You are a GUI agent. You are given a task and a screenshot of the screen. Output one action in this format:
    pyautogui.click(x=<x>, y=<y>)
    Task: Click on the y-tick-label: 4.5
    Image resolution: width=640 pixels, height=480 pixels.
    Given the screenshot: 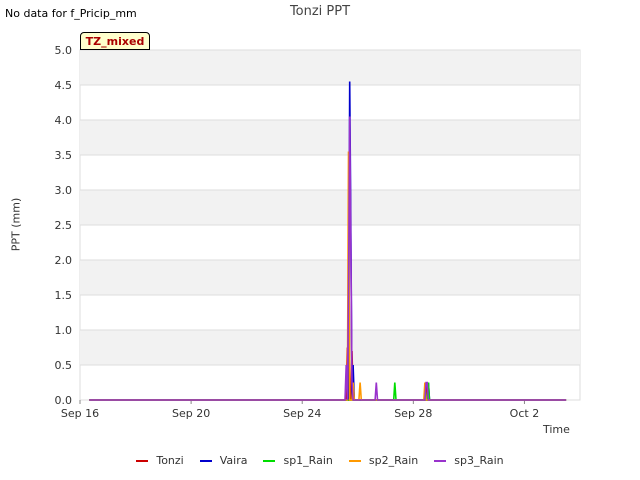 What is the action you would take?
    pyautogui.click(x=64, y=85)
    